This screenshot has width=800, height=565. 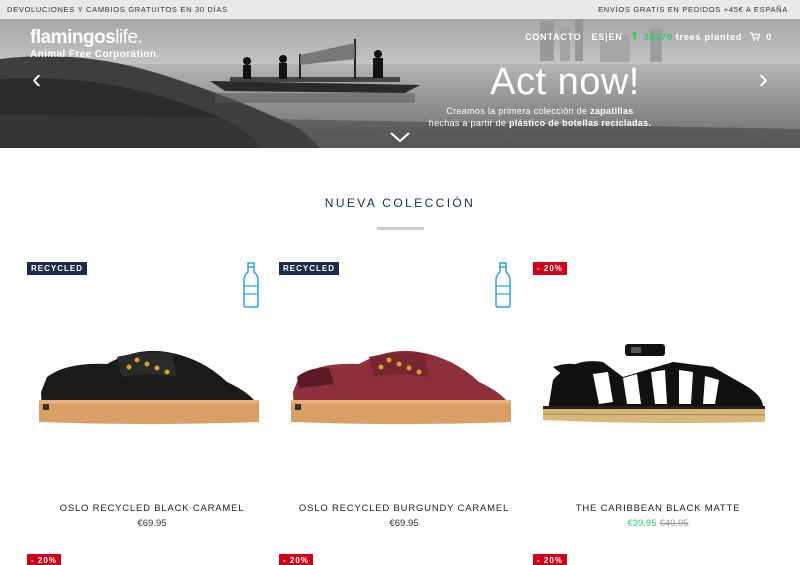 What do you see at coordinates (674, 523) in the screenshot?
I see `original-price: €49.95` at bounding box center [674, 523].